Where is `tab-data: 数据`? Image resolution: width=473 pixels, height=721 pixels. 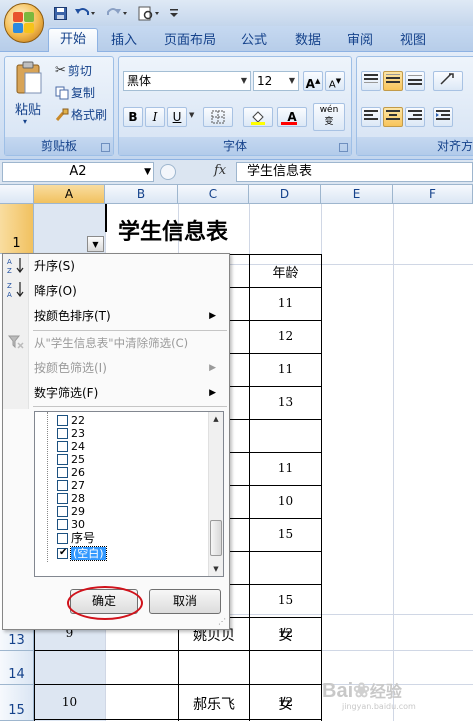 tab-data: 数据 is located at coordinates (308, 41).